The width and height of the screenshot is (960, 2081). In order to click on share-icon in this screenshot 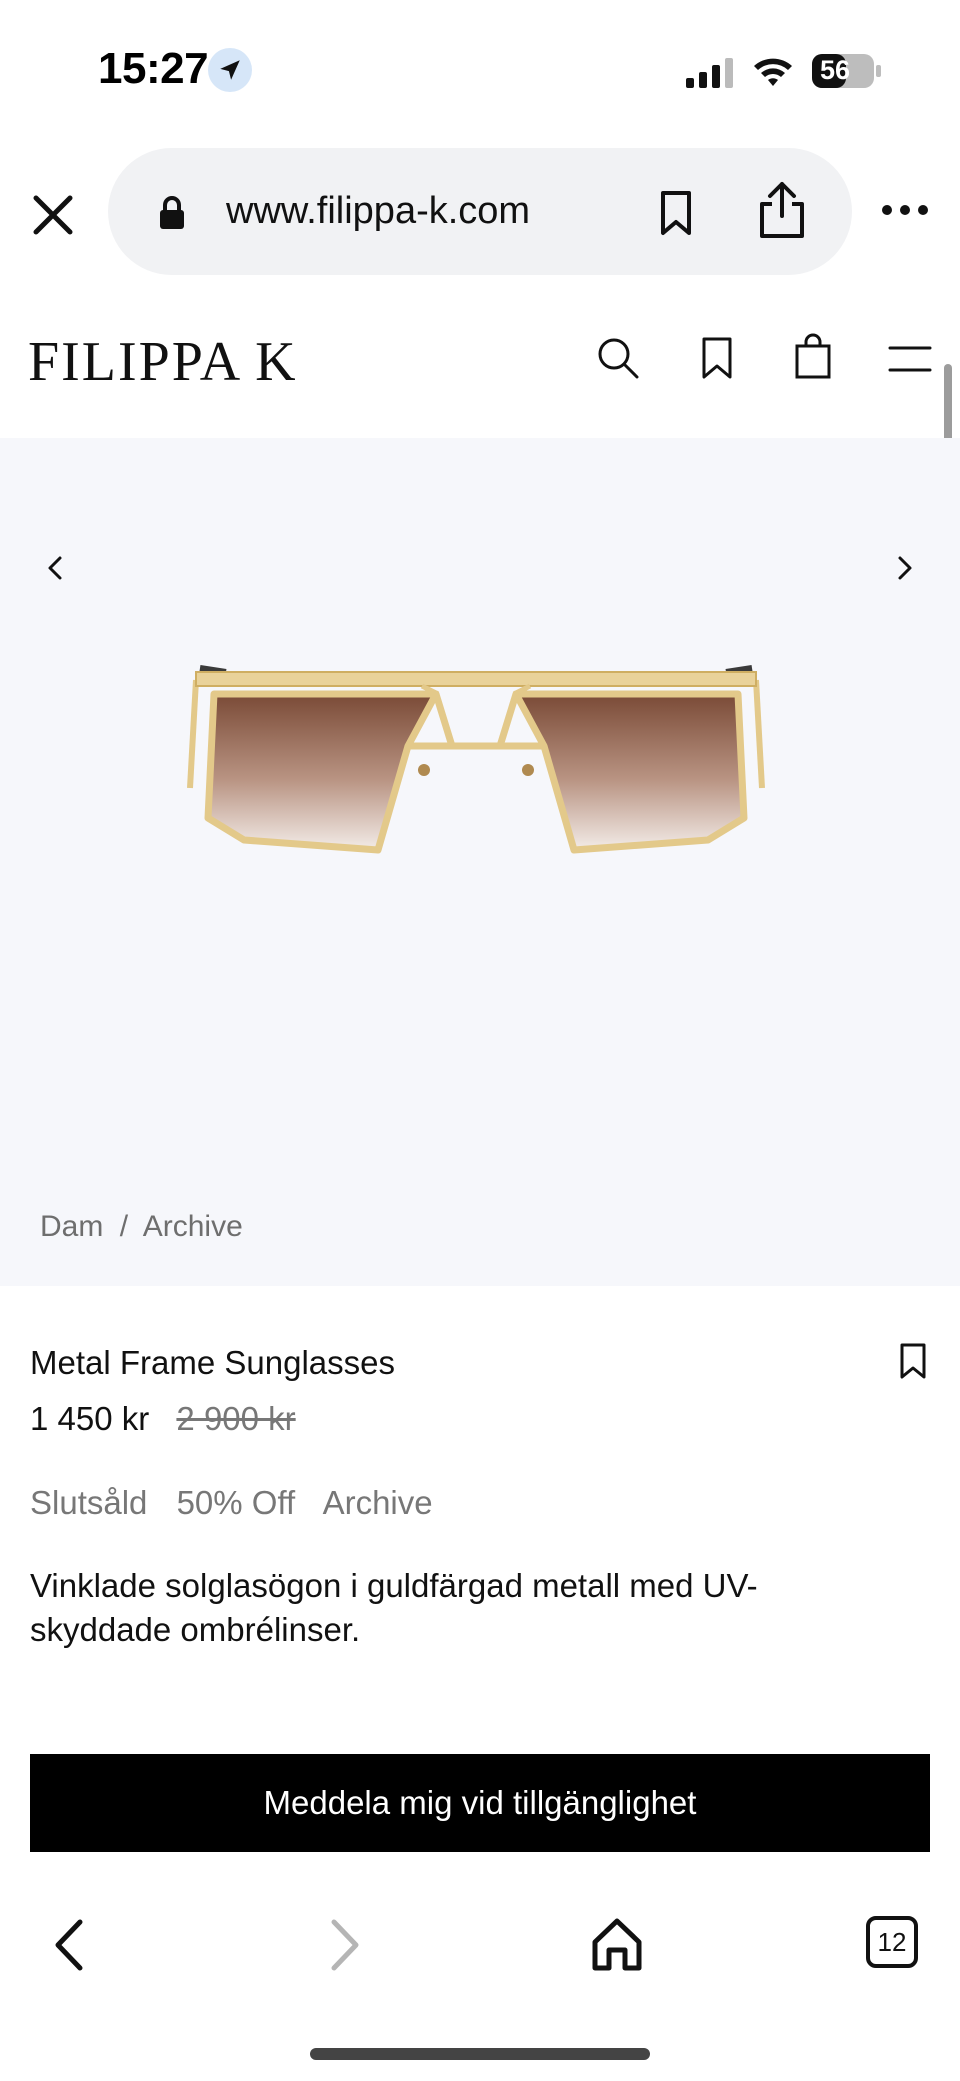, I will do `click(782, 210)`.